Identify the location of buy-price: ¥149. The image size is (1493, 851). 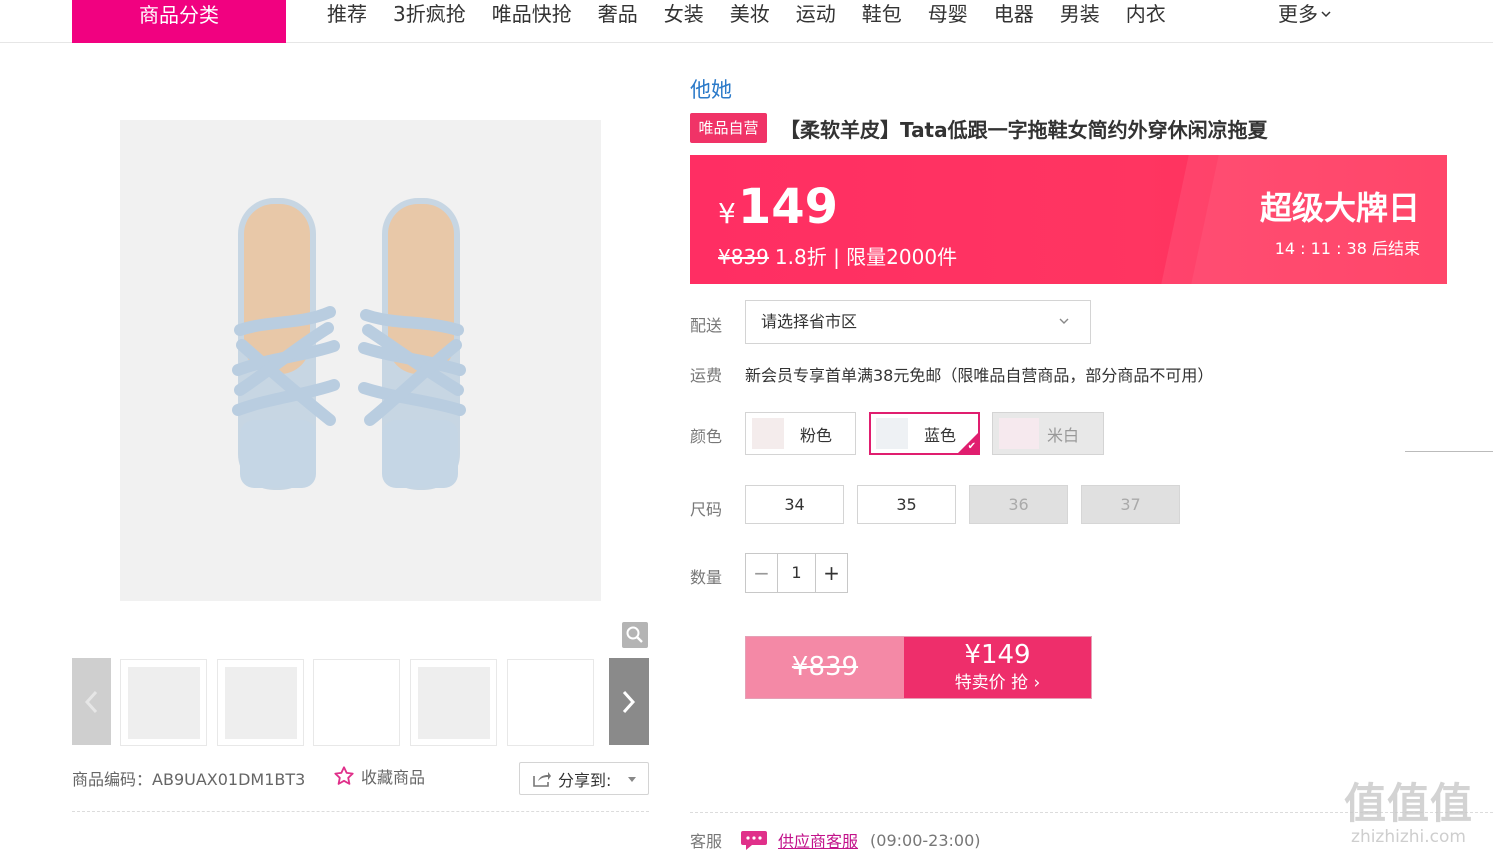
(997, 655).